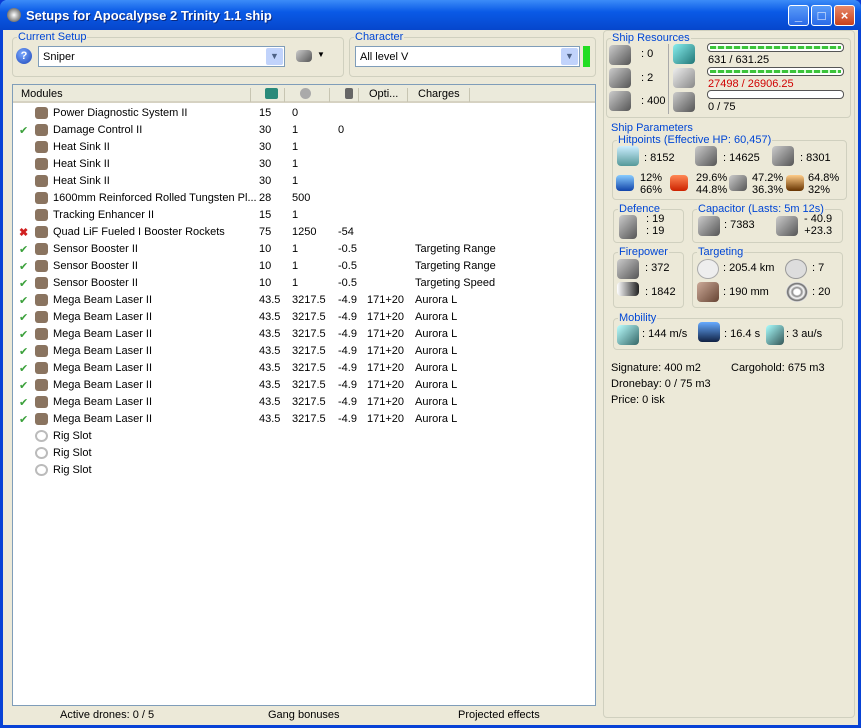 Image resolution: width=861 pixels, height=728 pixels. I want to click on kinetic-resist-icon, so click(738, 183).